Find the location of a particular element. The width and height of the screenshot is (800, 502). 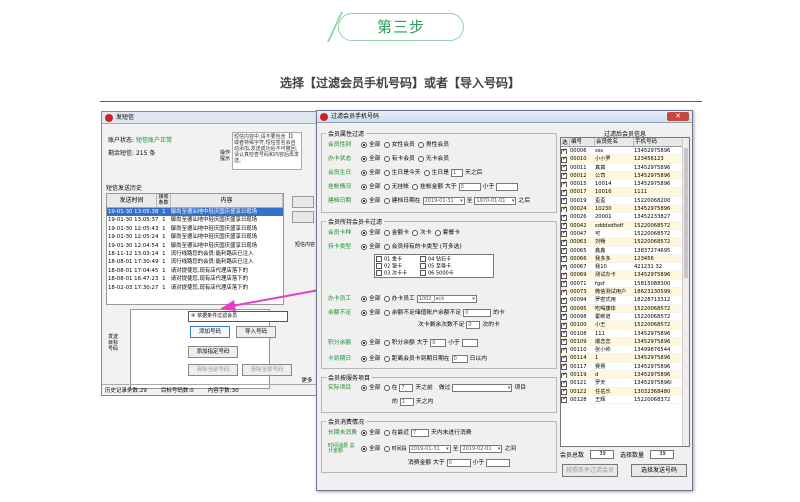

history-row: 19-01-30 12:05:43 1 御尚至德汕地中轻庆国庆盛享日现场 is located at coordinates (195, 229).